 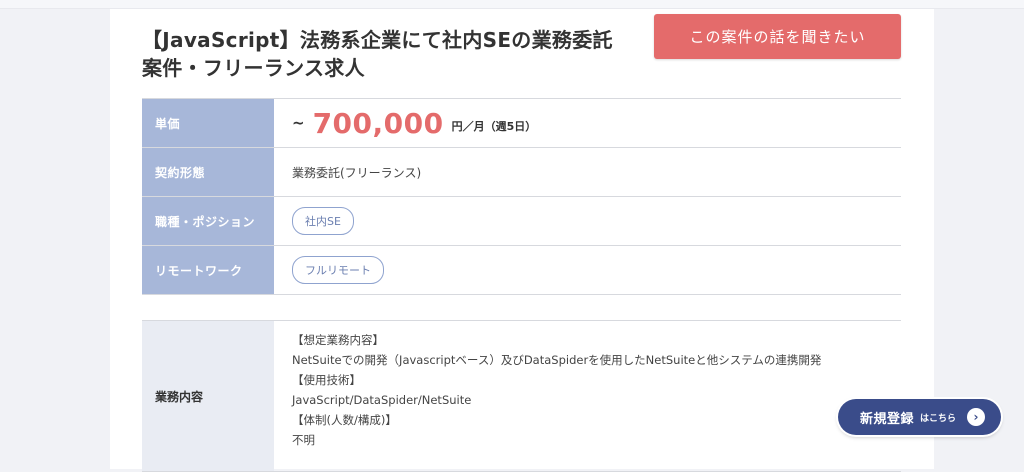 What do you see at coordinates (326, 380) in the screenshot?
I see `work-line: 【使用技術】` at bounding box center [326, 380].